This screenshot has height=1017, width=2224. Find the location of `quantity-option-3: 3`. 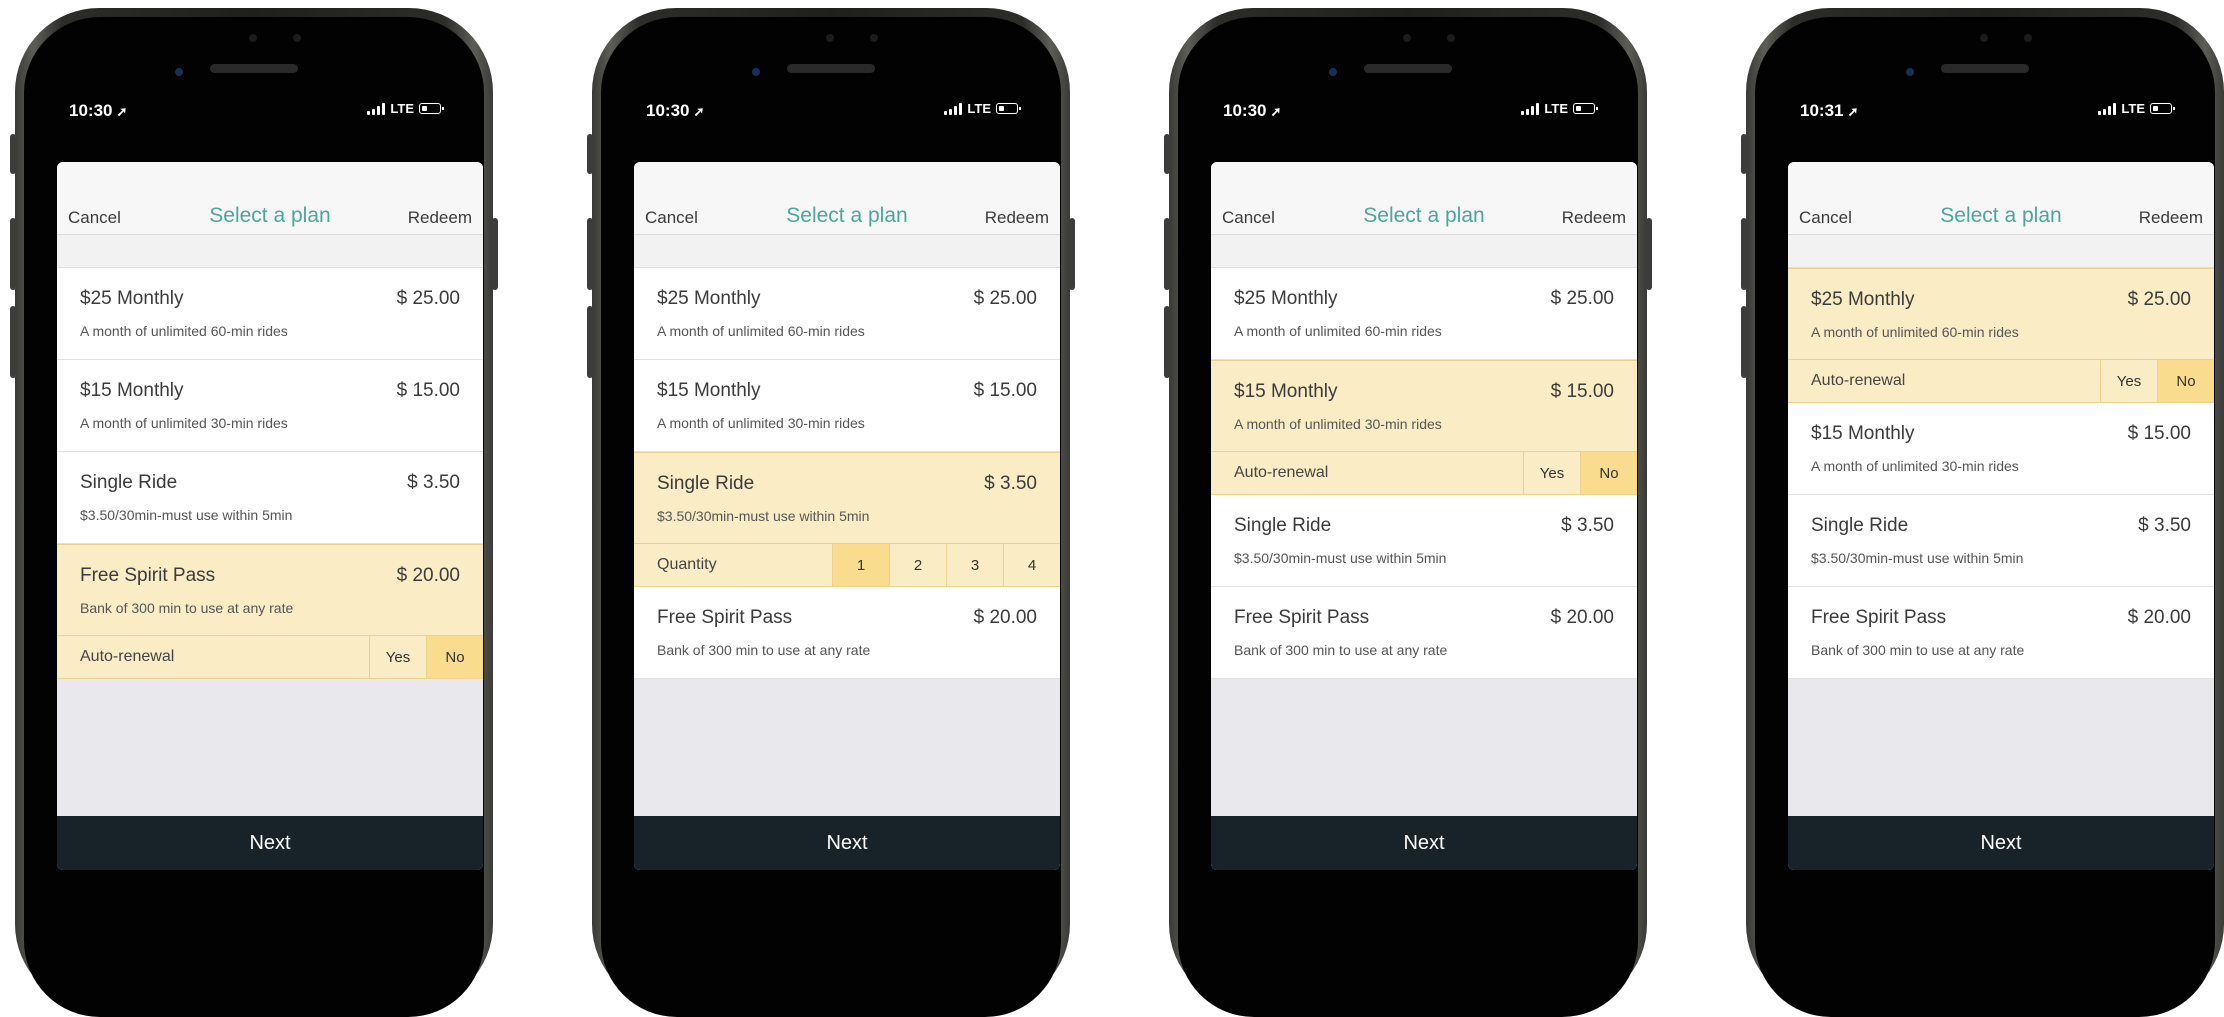

quantity-option-3: 3 is located at coordinates (974, 565).